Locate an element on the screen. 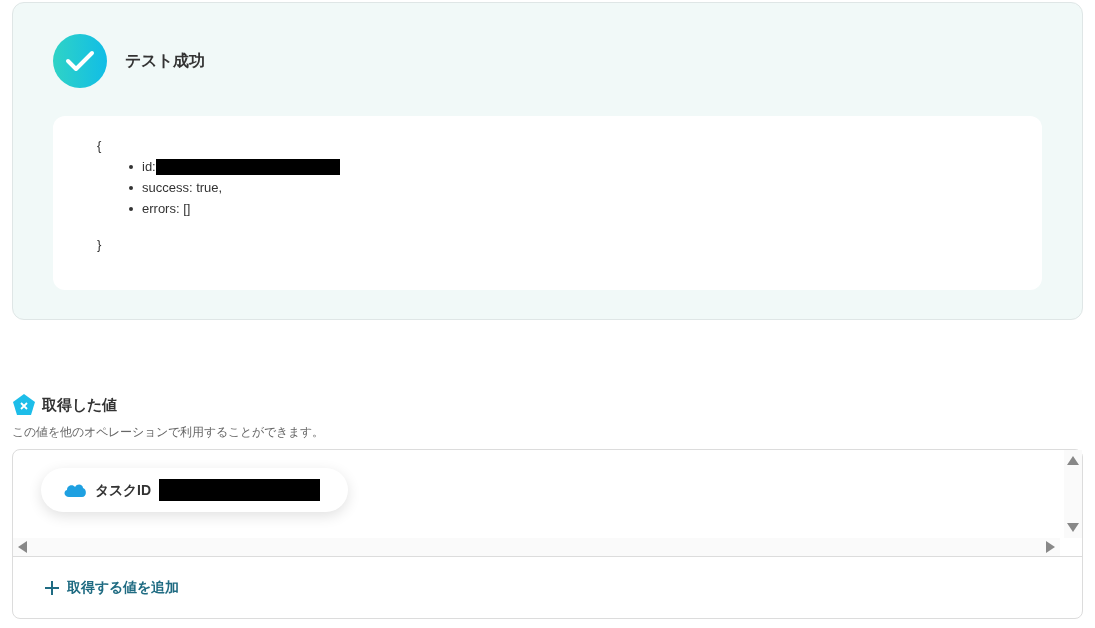 This screenshot has width=1095, height=628. add-value-link: 取得する値を追加 is located at coordinates (112, 587).